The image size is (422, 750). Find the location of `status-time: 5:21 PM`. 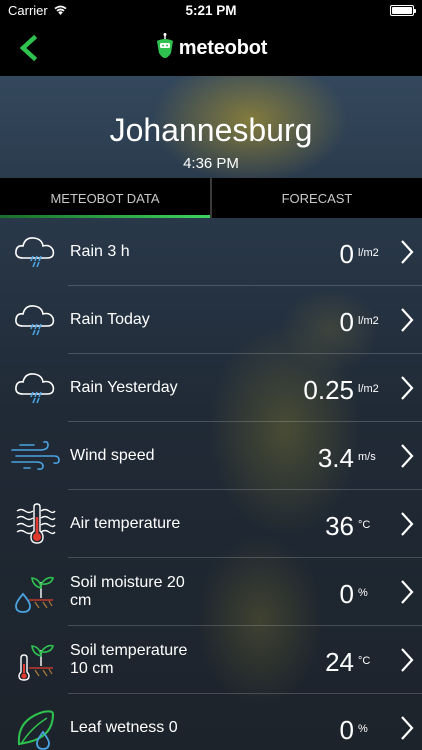

status-time: 5:21 PM is located at coordinates (211, 10).